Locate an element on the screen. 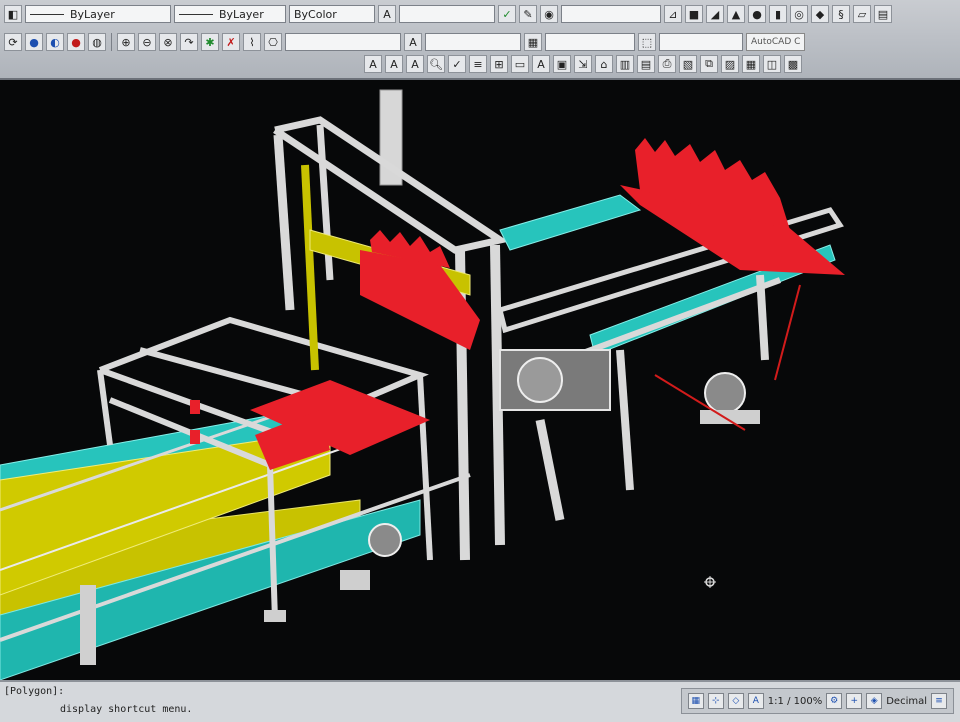 This screenshot has width=960, height=722. view-icon: ⬚ is located at coordinates (647, 42).